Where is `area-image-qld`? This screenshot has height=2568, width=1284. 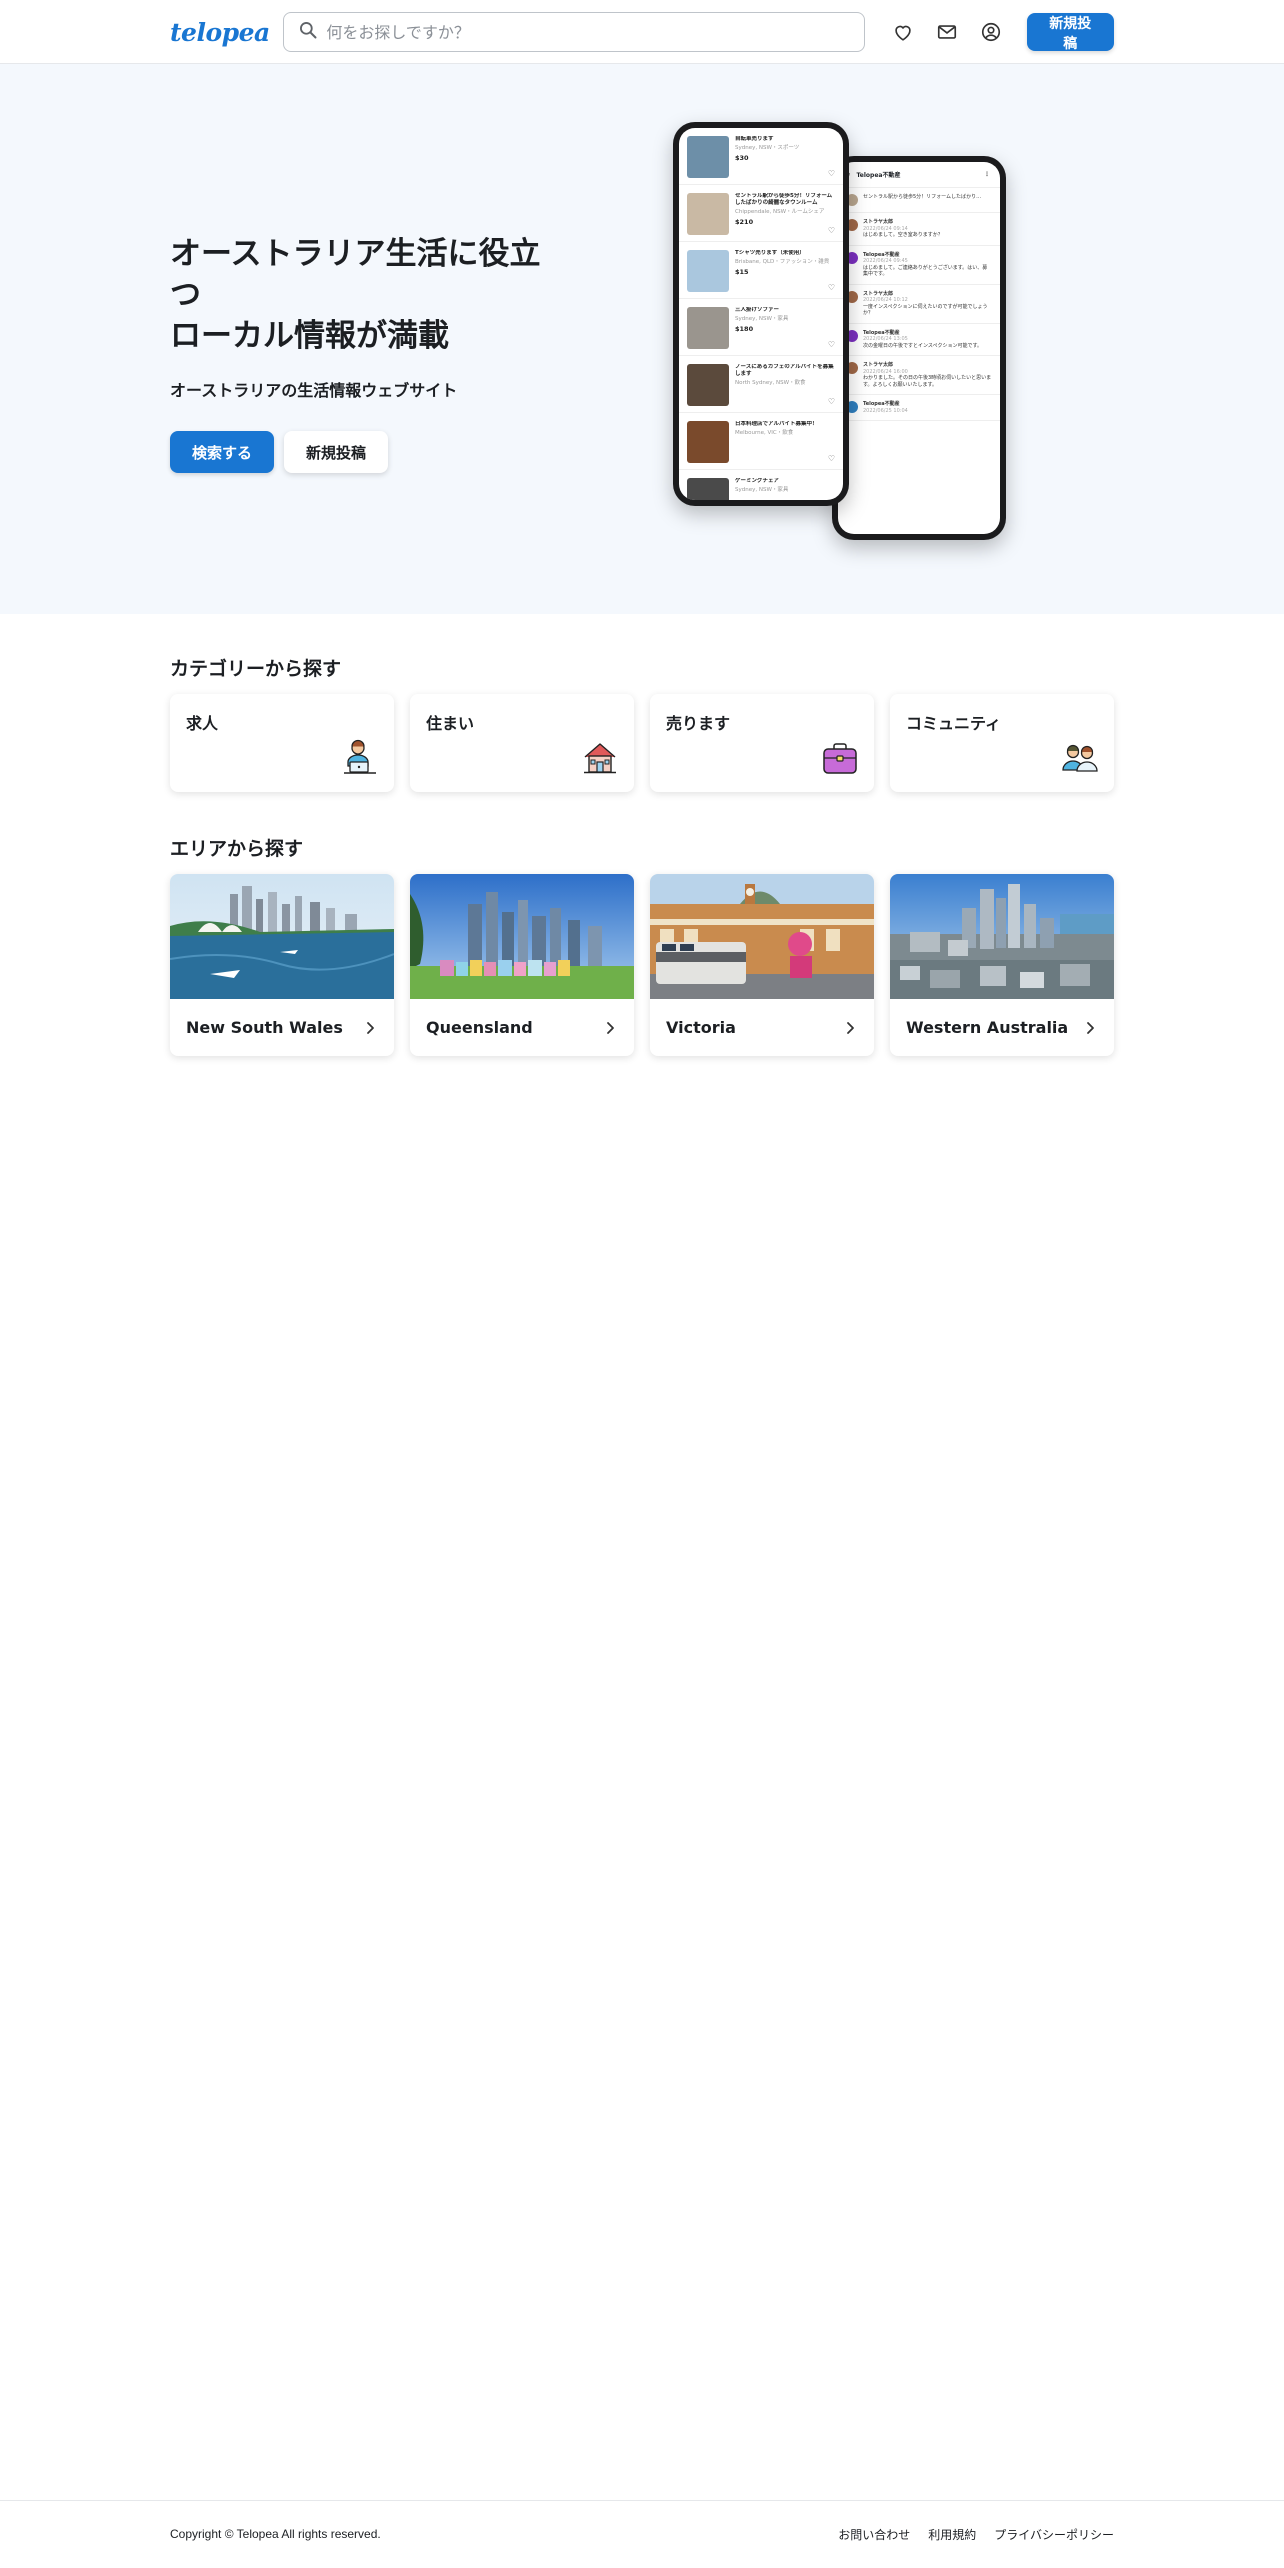
area-image-qld is located at coordinates (522, 936).